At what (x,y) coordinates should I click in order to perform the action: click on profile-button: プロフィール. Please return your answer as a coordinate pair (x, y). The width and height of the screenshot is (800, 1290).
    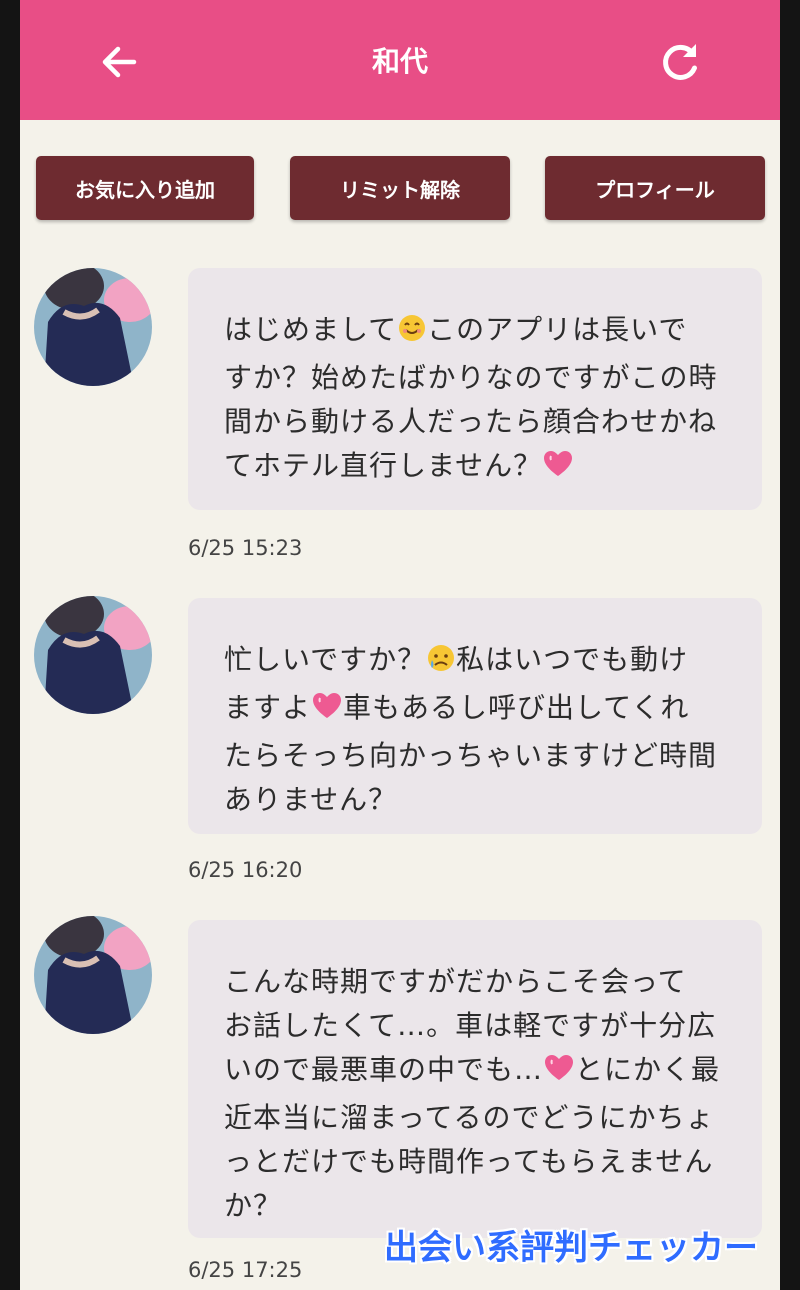
    Looking at the image, I should click on (655, 188).